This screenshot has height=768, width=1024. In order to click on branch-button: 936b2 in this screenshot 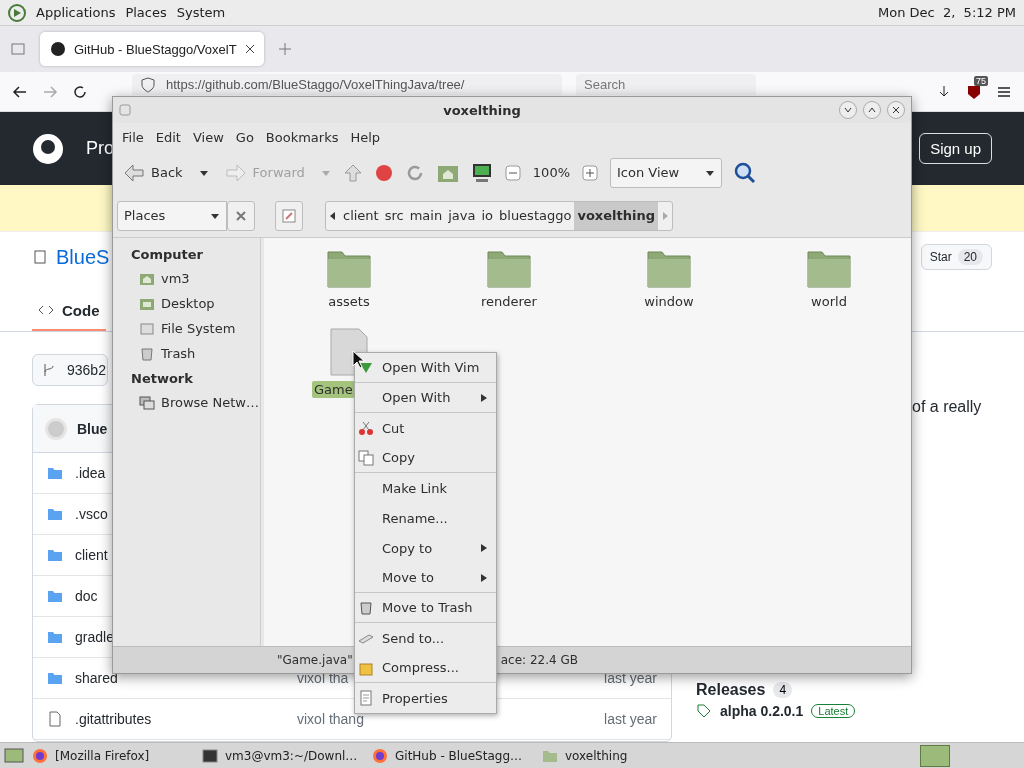, I will do `click(70, 370)`.